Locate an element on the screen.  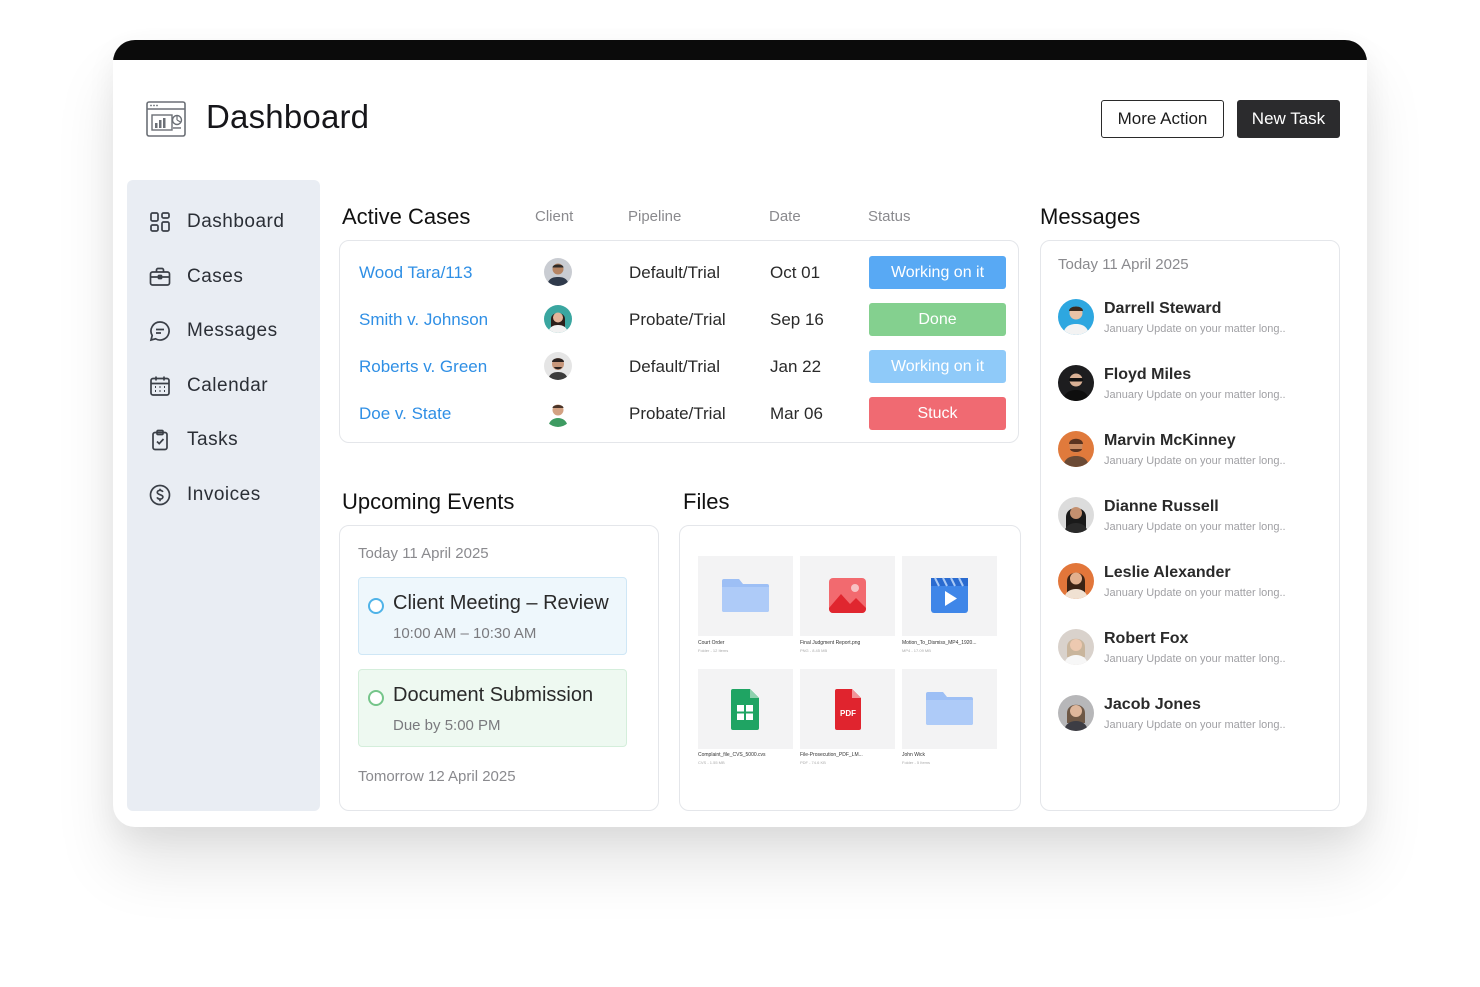
briefcase-icon is located at coordinates (160, 276).